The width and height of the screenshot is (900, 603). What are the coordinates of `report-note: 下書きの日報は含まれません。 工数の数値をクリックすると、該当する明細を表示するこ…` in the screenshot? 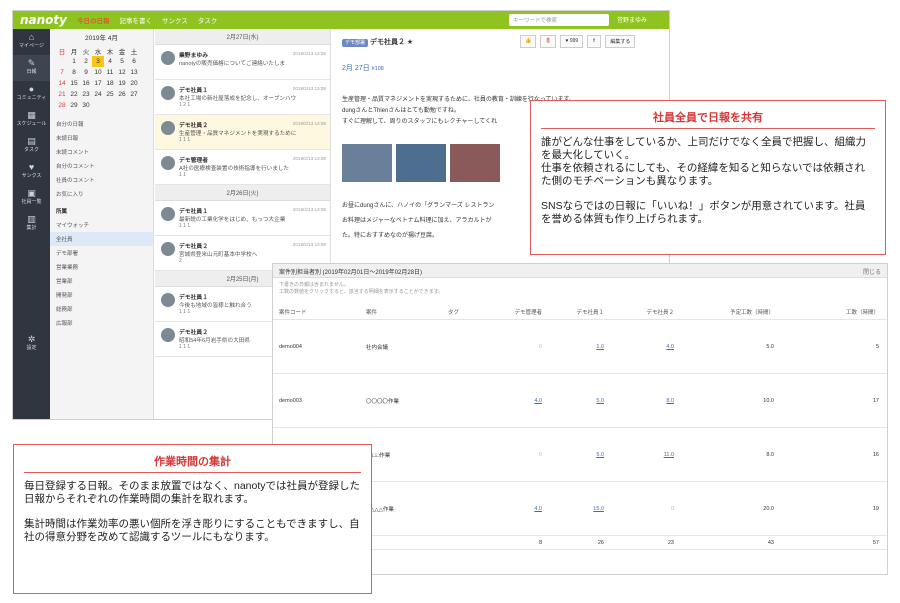 It's located at (361, 288).